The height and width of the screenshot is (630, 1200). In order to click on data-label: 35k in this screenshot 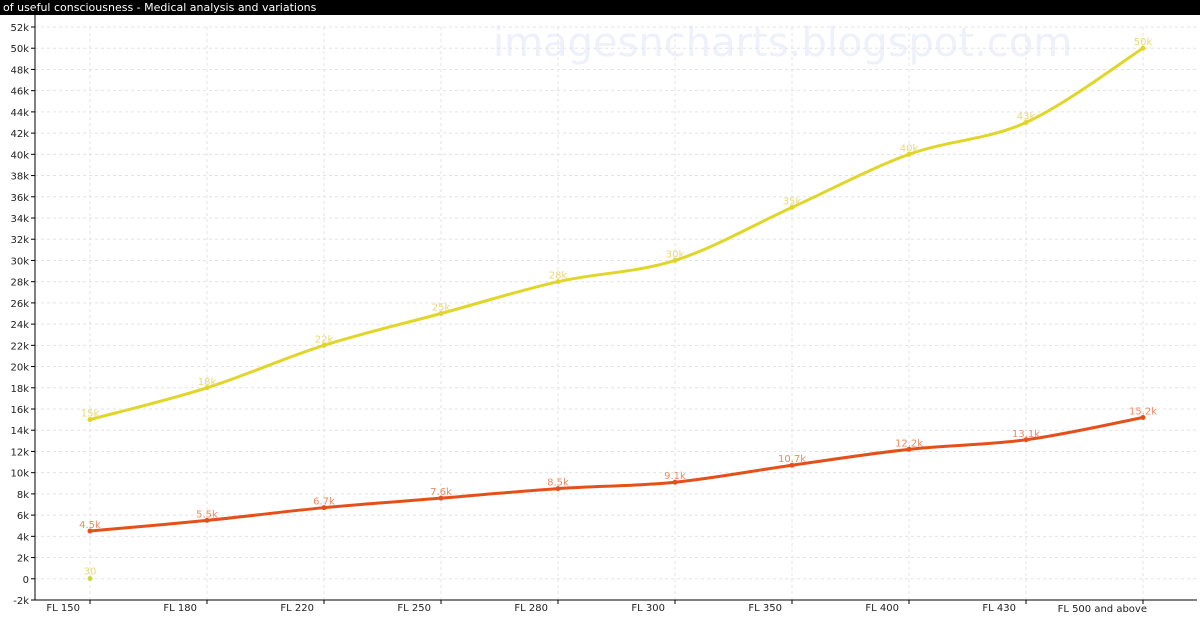, I will do `click(792, 201)`.